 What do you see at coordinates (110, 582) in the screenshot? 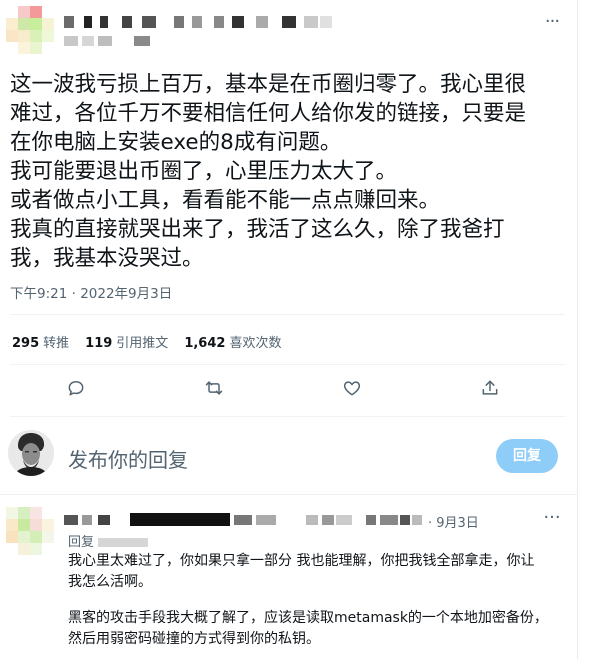
I see `reply-text-line: 我怎么活啊。` at bounding box center [110, 582].